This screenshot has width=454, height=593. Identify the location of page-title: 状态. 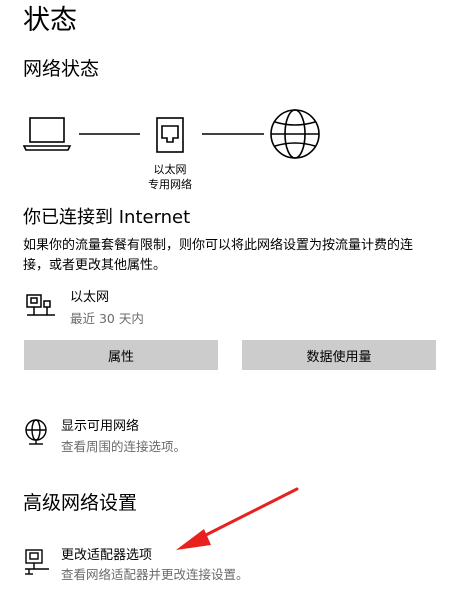
(50, 20).